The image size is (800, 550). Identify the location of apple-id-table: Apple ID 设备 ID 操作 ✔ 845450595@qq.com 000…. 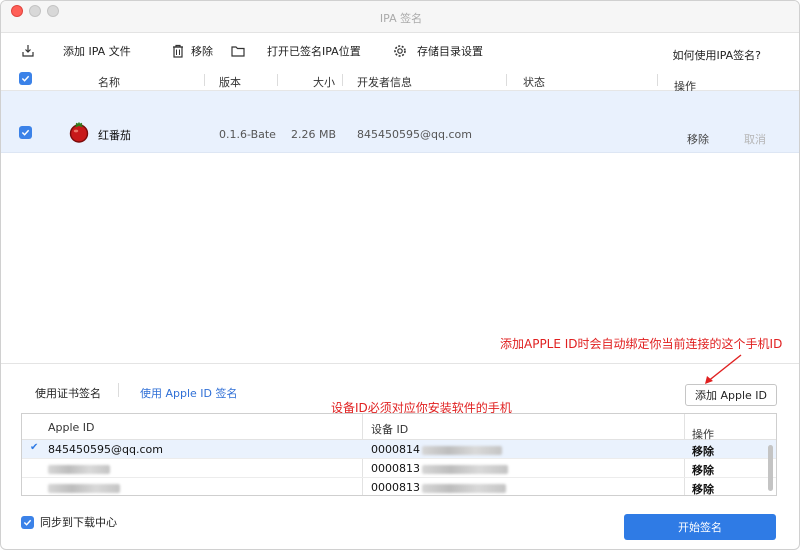
(399, 454).